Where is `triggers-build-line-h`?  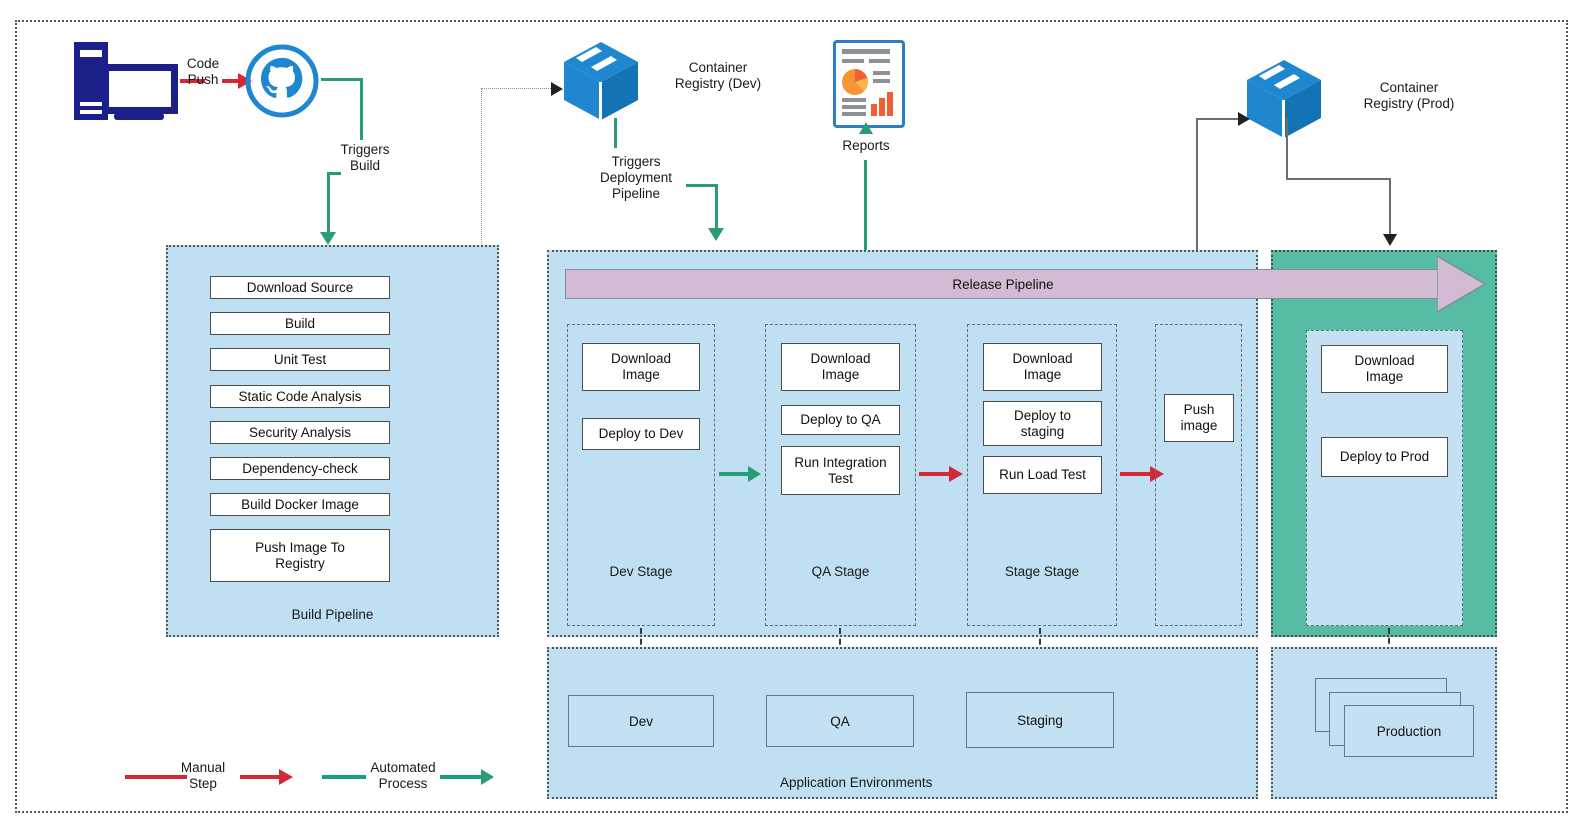 triggers-build-line-h is located at coordinates (342, 79).